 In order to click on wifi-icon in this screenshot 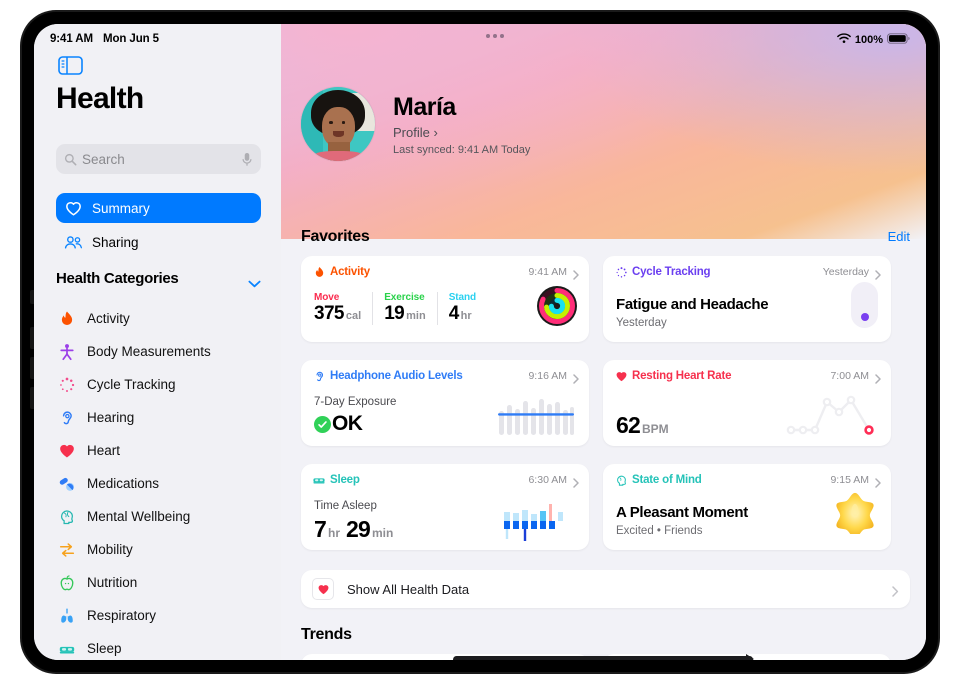, I will do `click(843, 40)`.